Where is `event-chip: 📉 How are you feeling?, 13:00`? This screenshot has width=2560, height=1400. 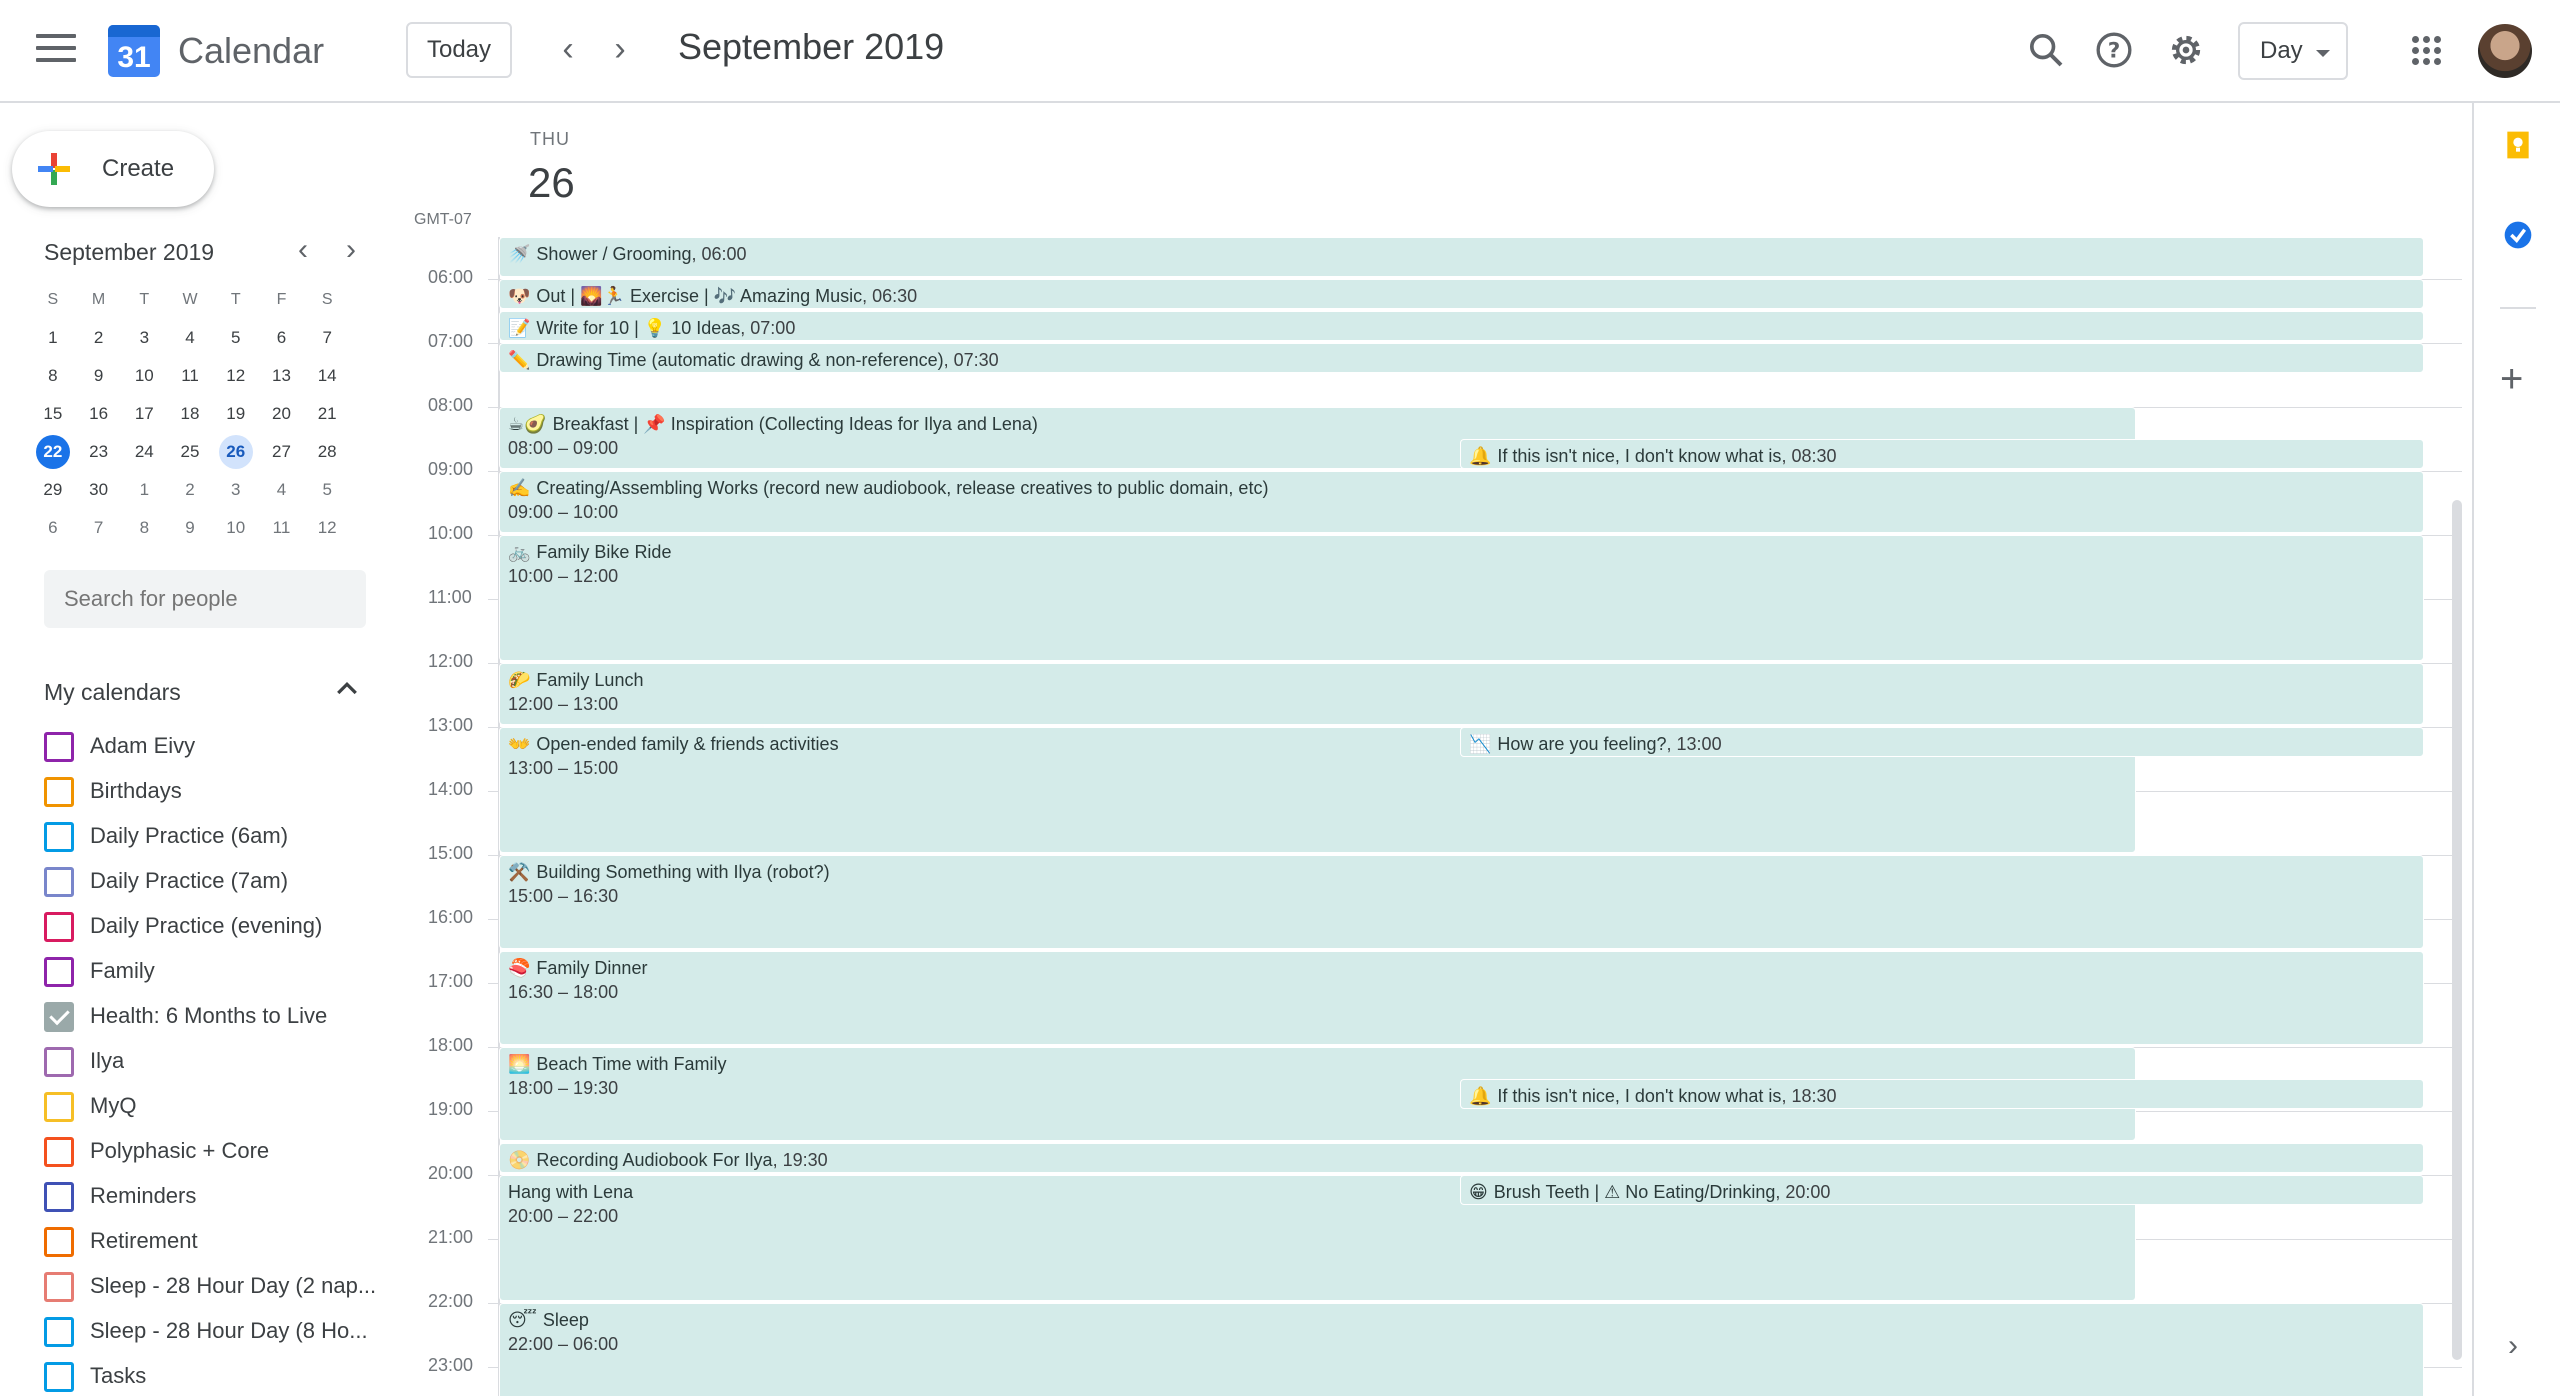 event-chip: 📉 How are you feeling?, 13:00 is located at coordinates (1942, 742).